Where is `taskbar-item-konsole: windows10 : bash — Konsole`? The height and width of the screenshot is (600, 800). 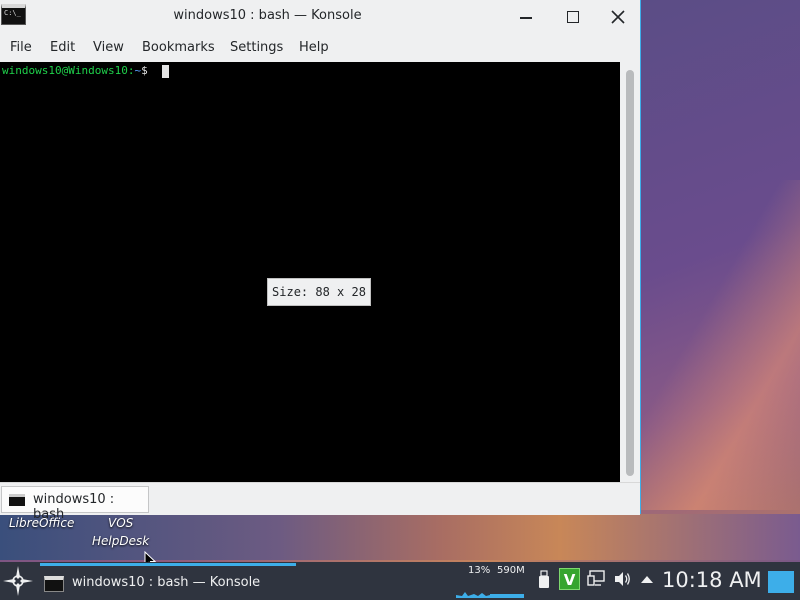 taskbar-item-konsole: windows10 : bash — Konsole is located at coordinates (248, 582).